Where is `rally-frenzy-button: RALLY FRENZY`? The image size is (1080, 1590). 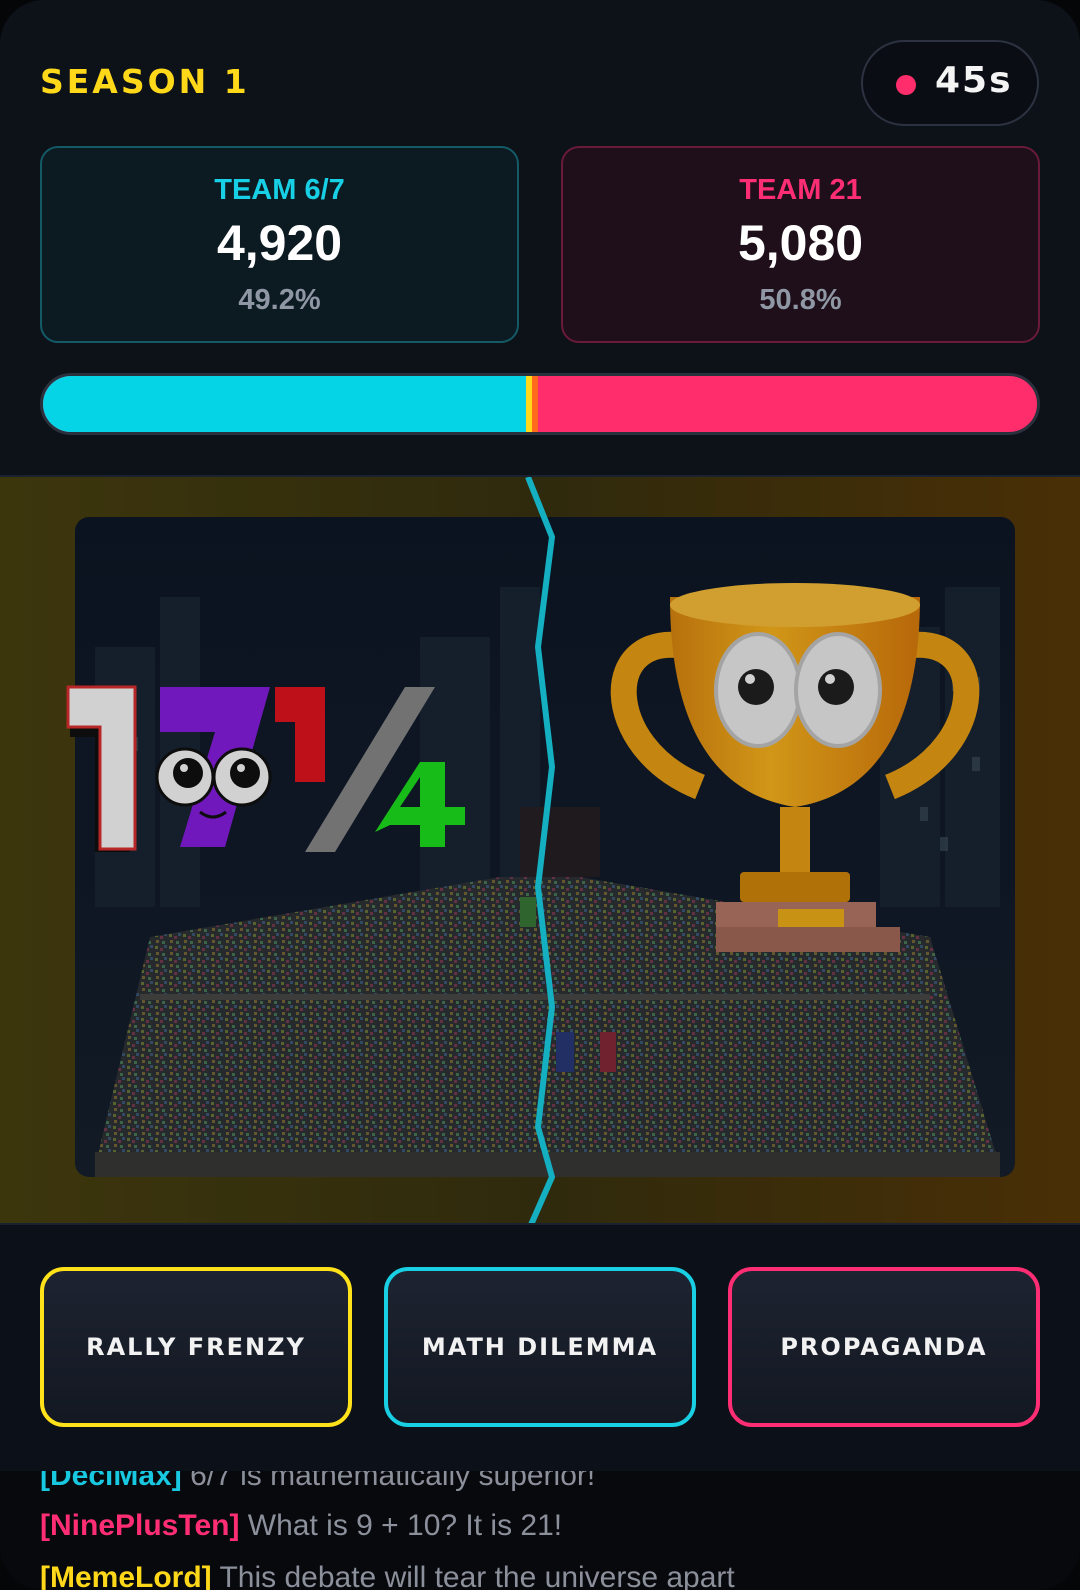
rally-frenzy-button: RALLY FRENZY is located at coordinates (196, 1347).